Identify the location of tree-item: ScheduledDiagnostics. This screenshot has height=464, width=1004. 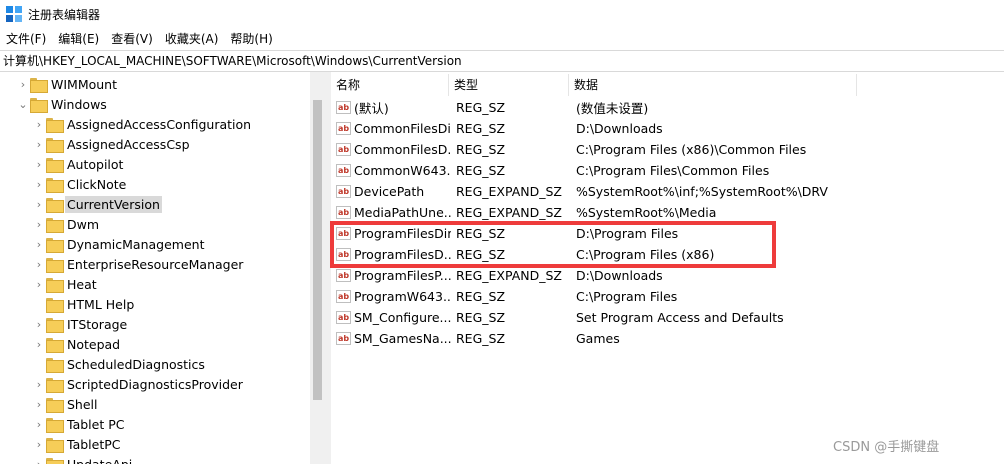
(119, 364).